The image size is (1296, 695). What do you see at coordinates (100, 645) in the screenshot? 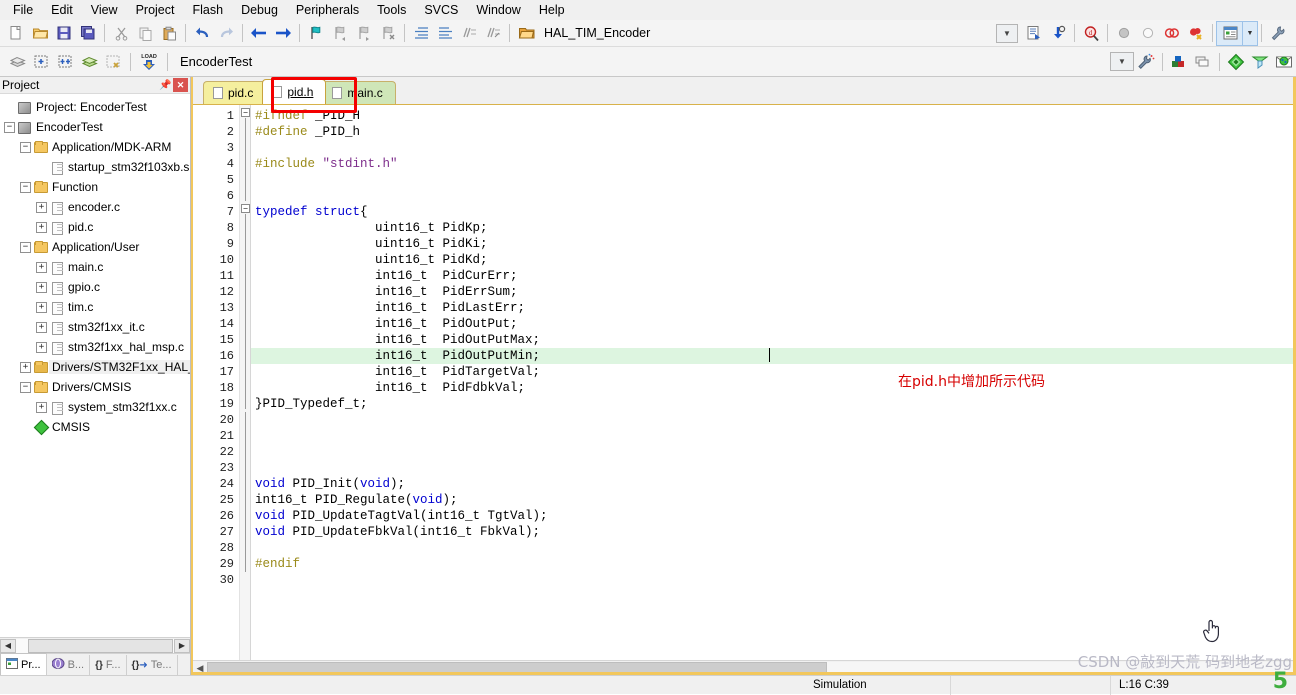
I see `scroll-thumb` at bounding box center [100, 645].